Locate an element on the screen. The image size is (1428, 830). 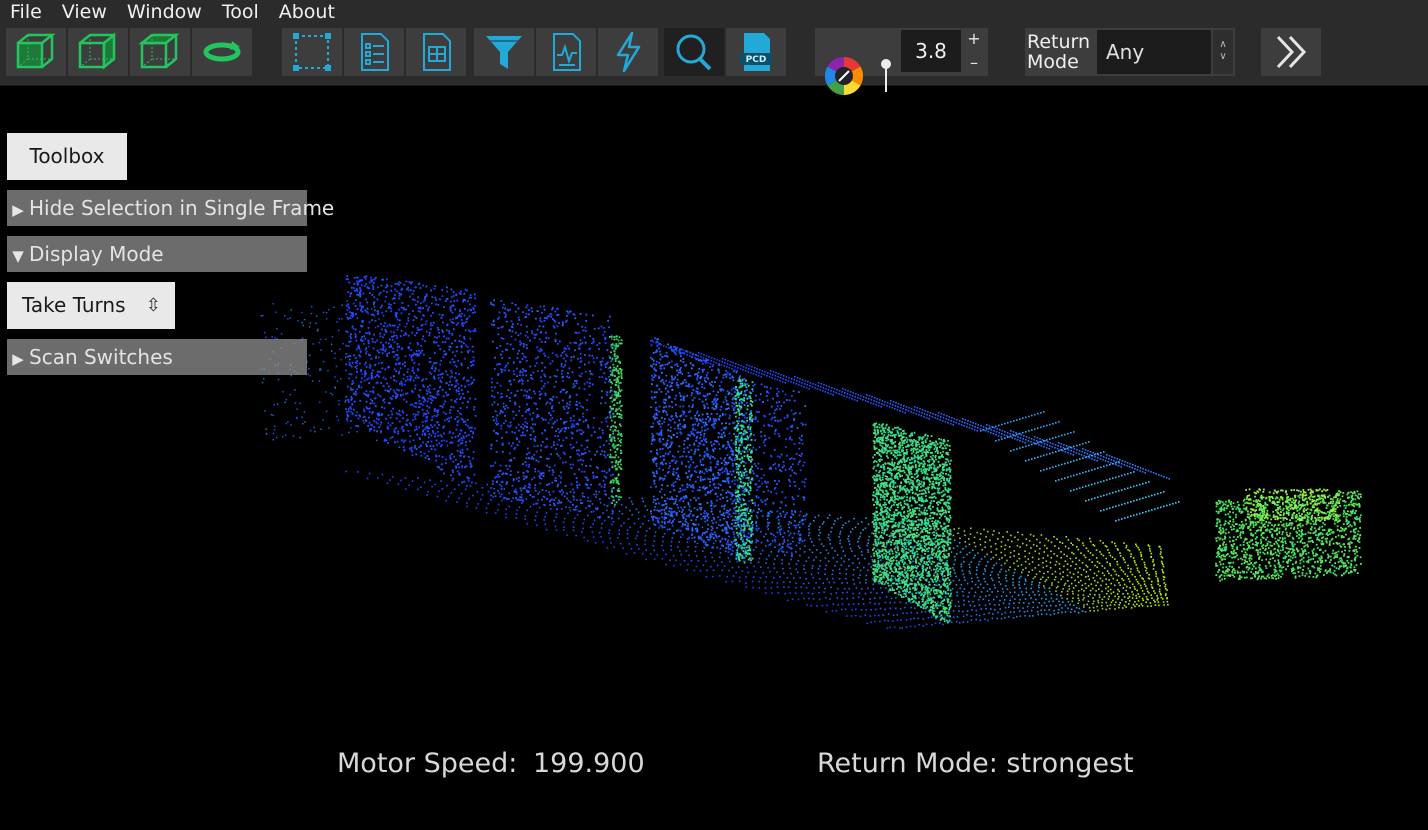
more-tools-button is located at coordinates (1291, 52).